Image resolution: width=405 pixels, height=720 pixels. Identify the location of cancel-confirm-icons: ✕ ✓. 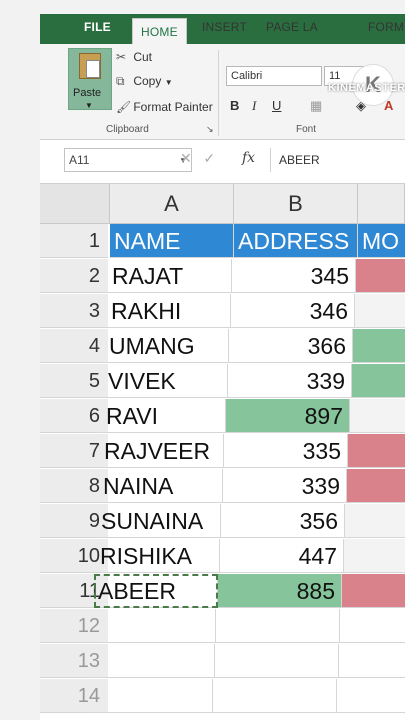
(197, 158).